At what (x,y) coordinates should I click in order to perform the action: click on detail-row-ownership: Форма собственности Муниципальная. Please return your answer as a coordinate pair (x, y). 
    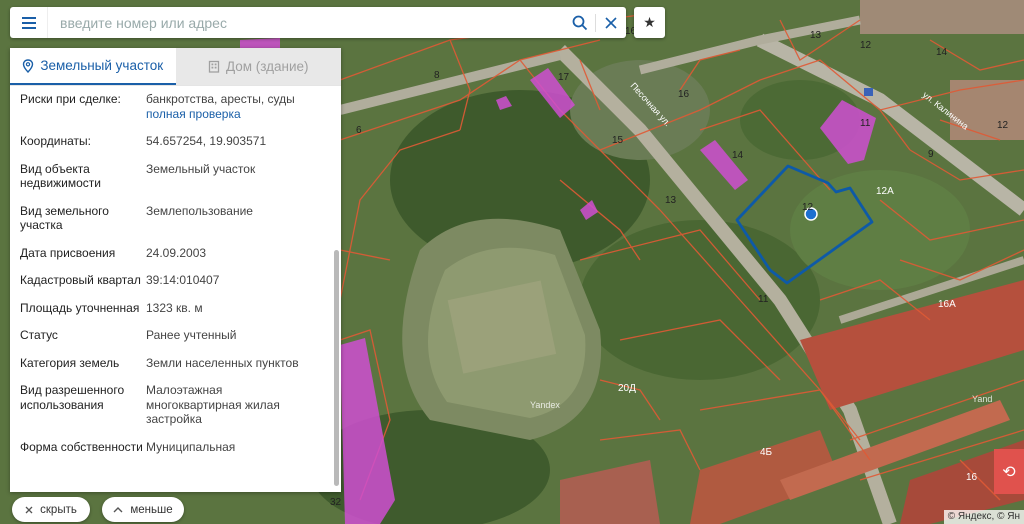
    Looking at the image, I should click on (170, 447).